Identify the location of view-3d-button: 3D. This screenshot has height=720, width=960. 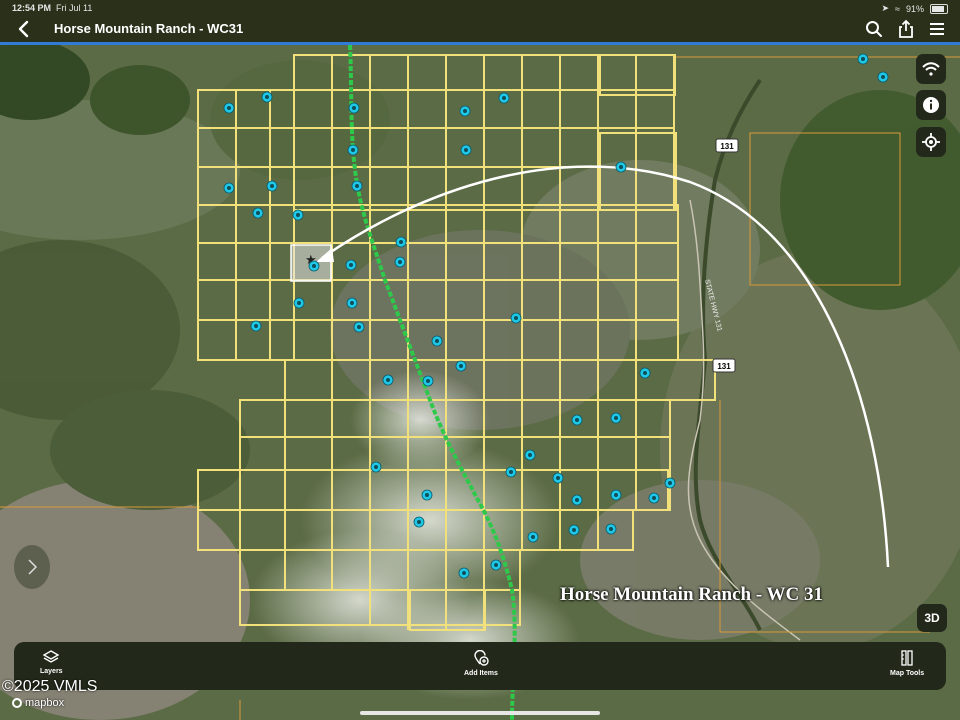
(932, 618).